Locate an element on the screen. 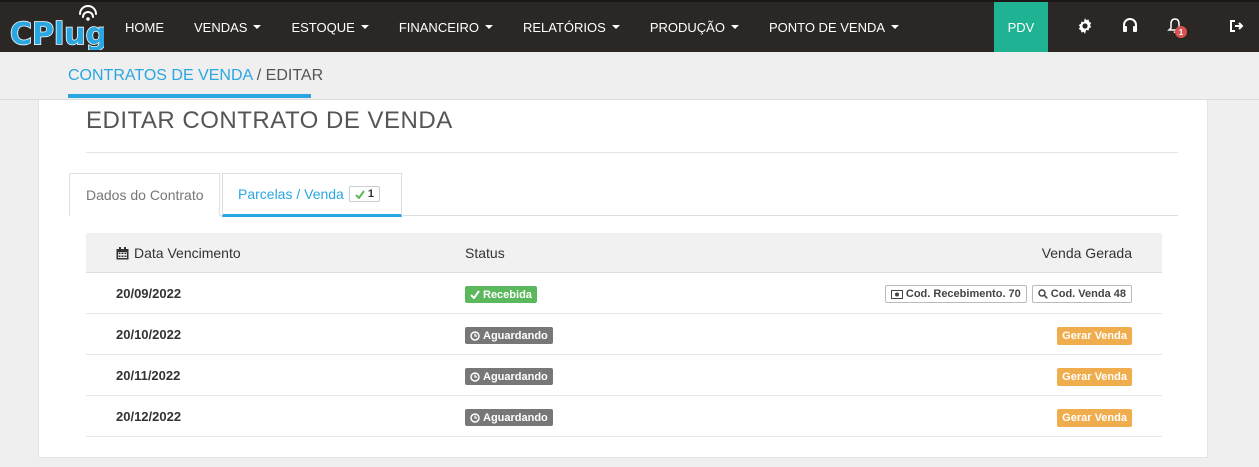  nav-relatorios: RELATÓRIOS is located at coordinates (571, 27).